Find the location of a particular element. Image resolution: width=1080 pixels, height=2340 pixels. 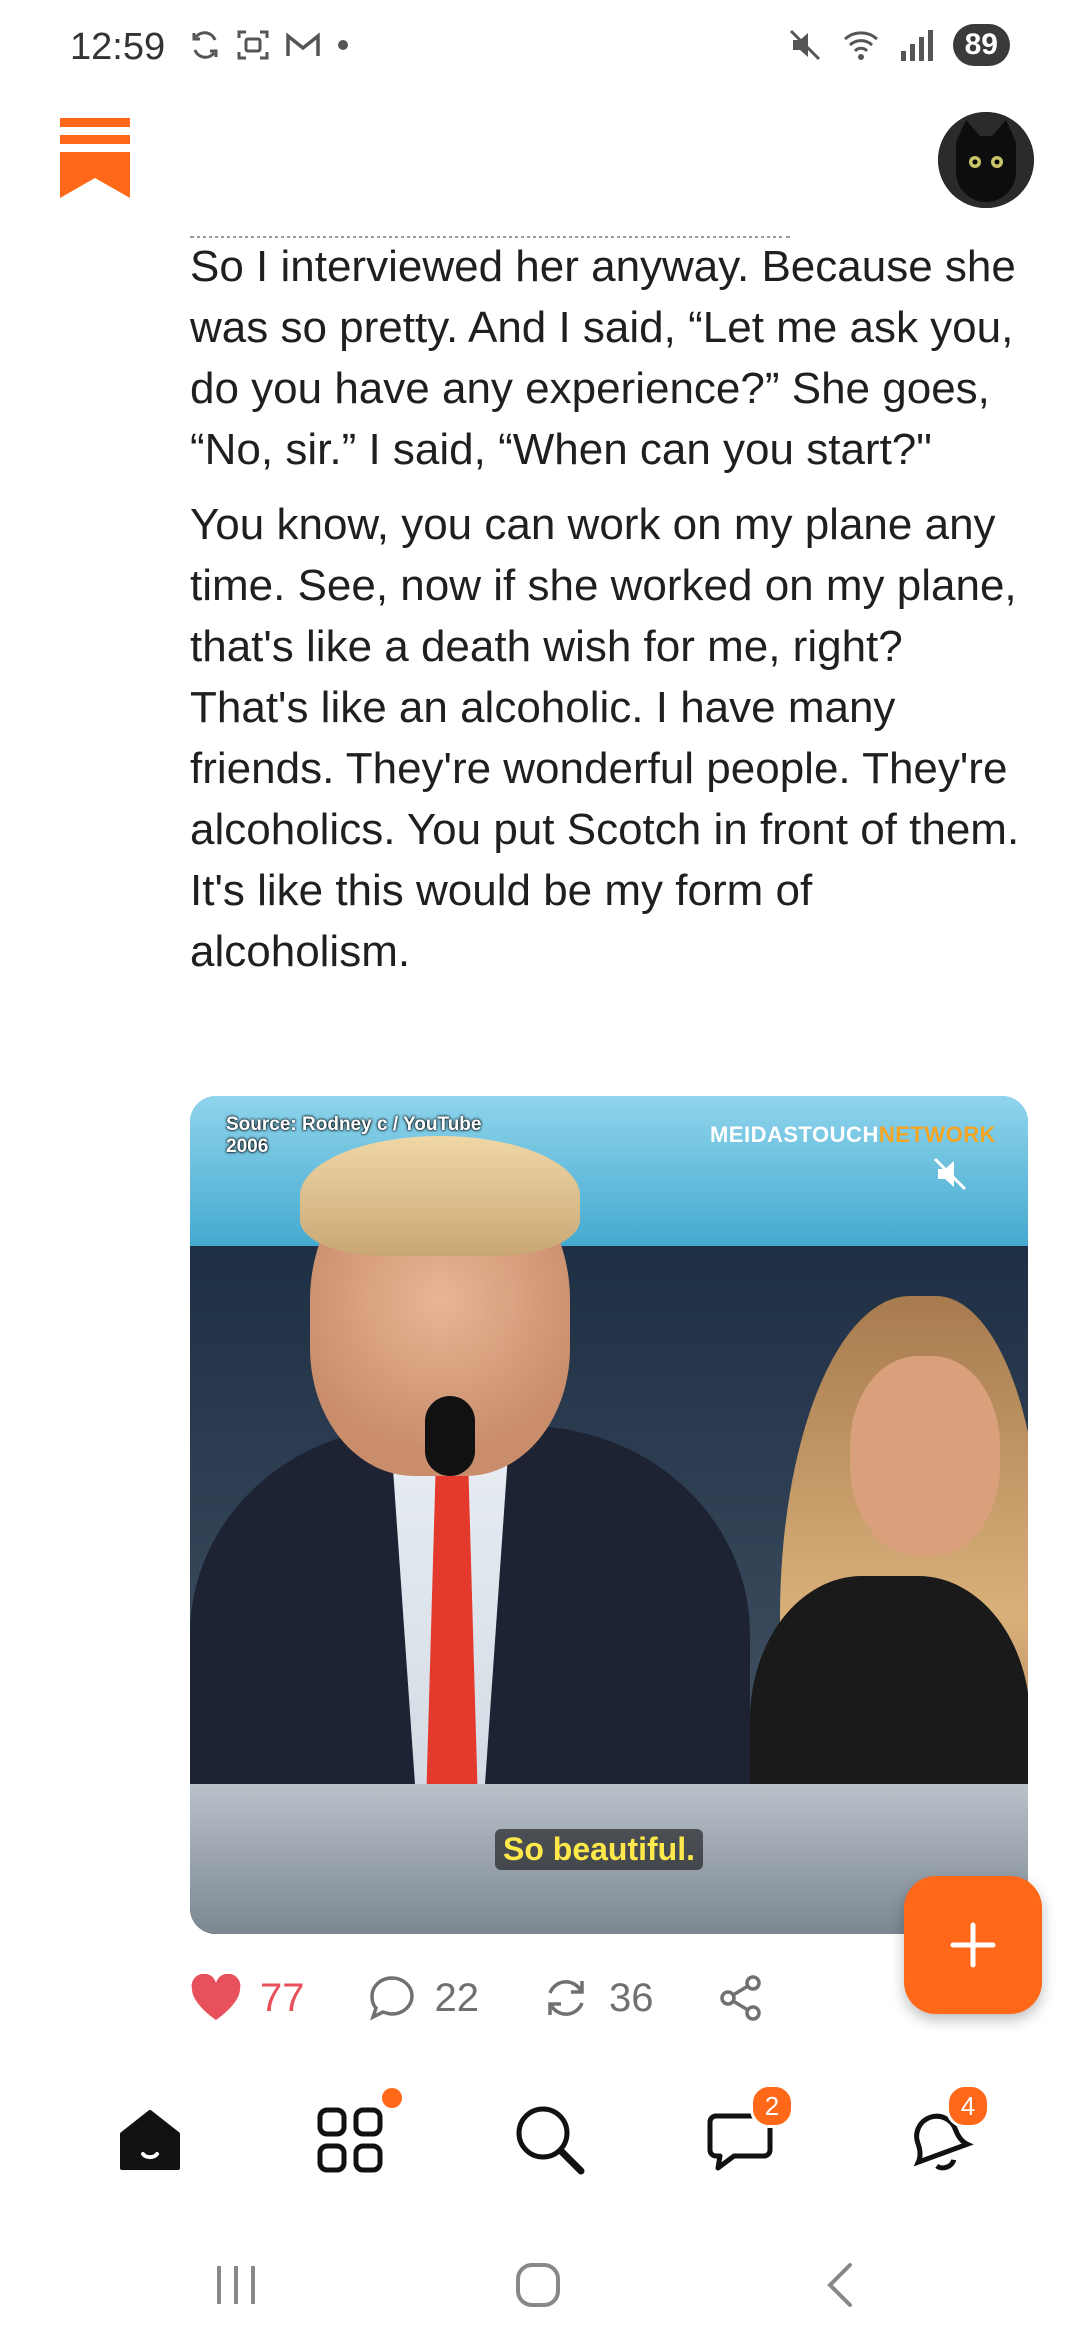

compose-button is located at coordinates (973, 1945).